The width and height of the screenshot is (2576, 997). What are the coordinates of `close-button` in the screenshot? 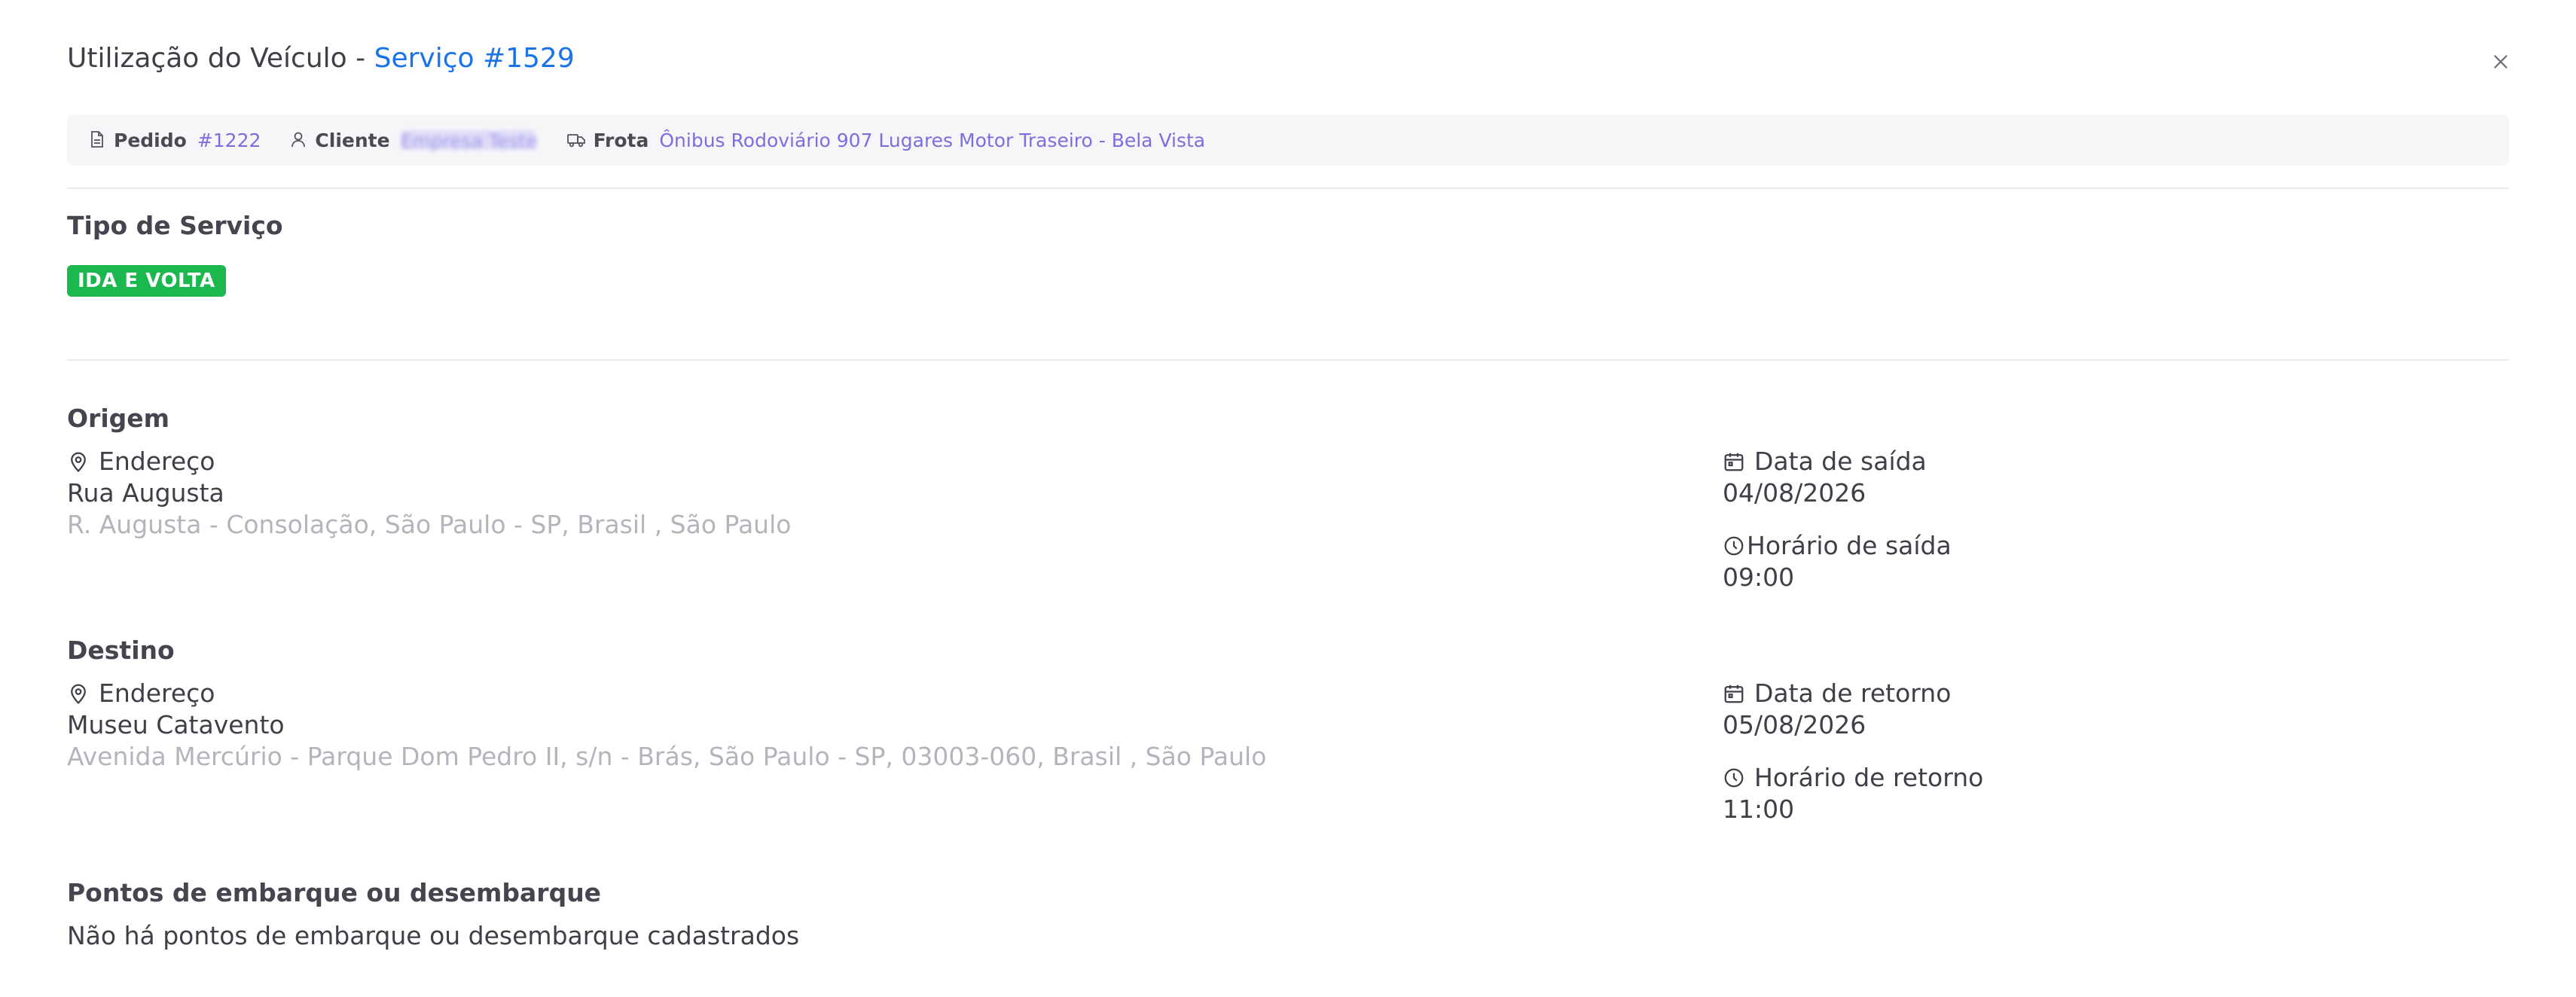 It's located at (2501, 62).